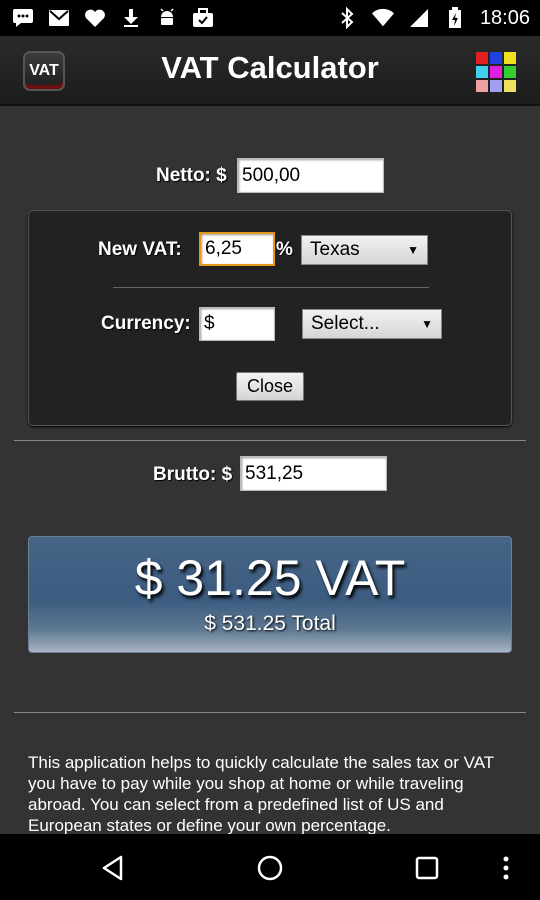 The image size is (540, 900). What do you see at coordinates (167, 18) in the screenshot?
I see `android-icon` at bounding box center [167, 18].